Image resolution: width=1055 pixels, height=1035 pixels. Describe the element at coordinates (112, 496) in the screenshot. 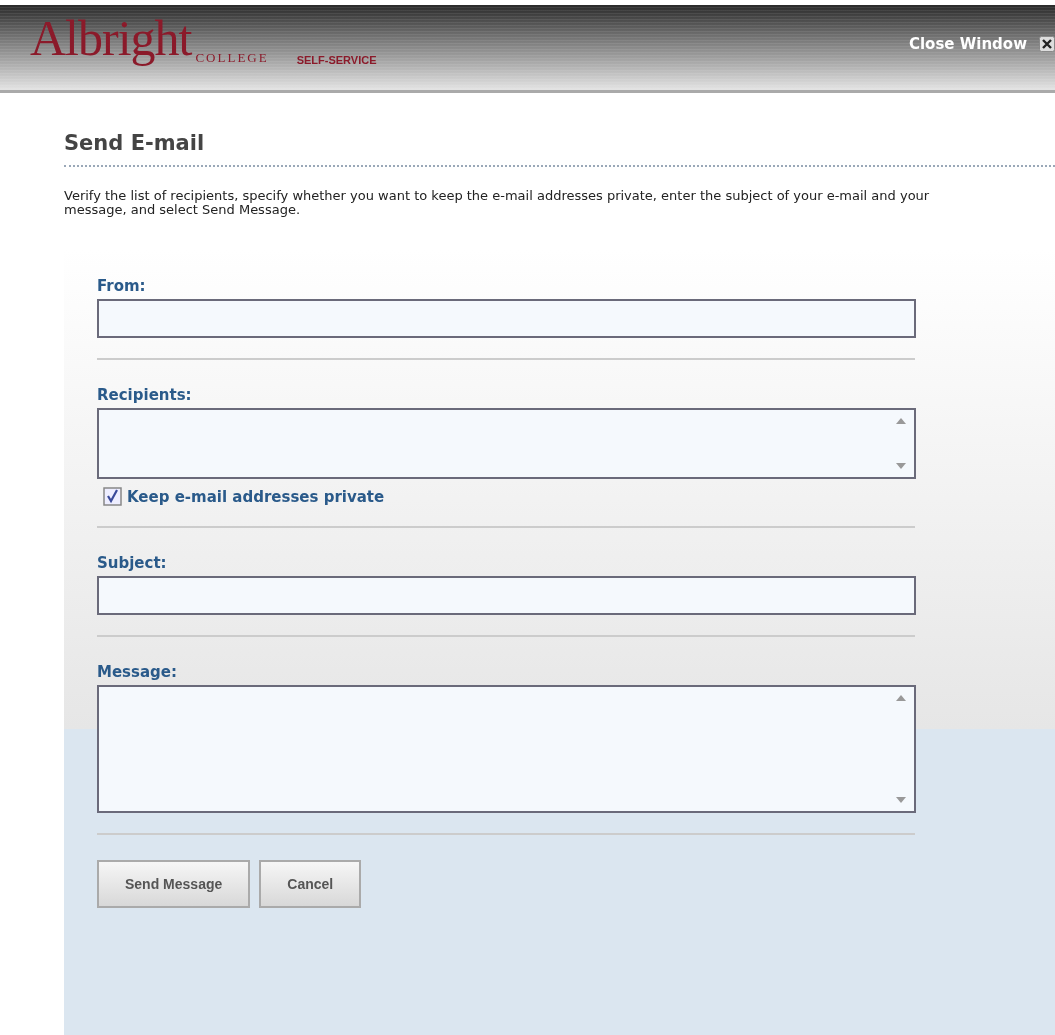

I see `checkbox` at that location.